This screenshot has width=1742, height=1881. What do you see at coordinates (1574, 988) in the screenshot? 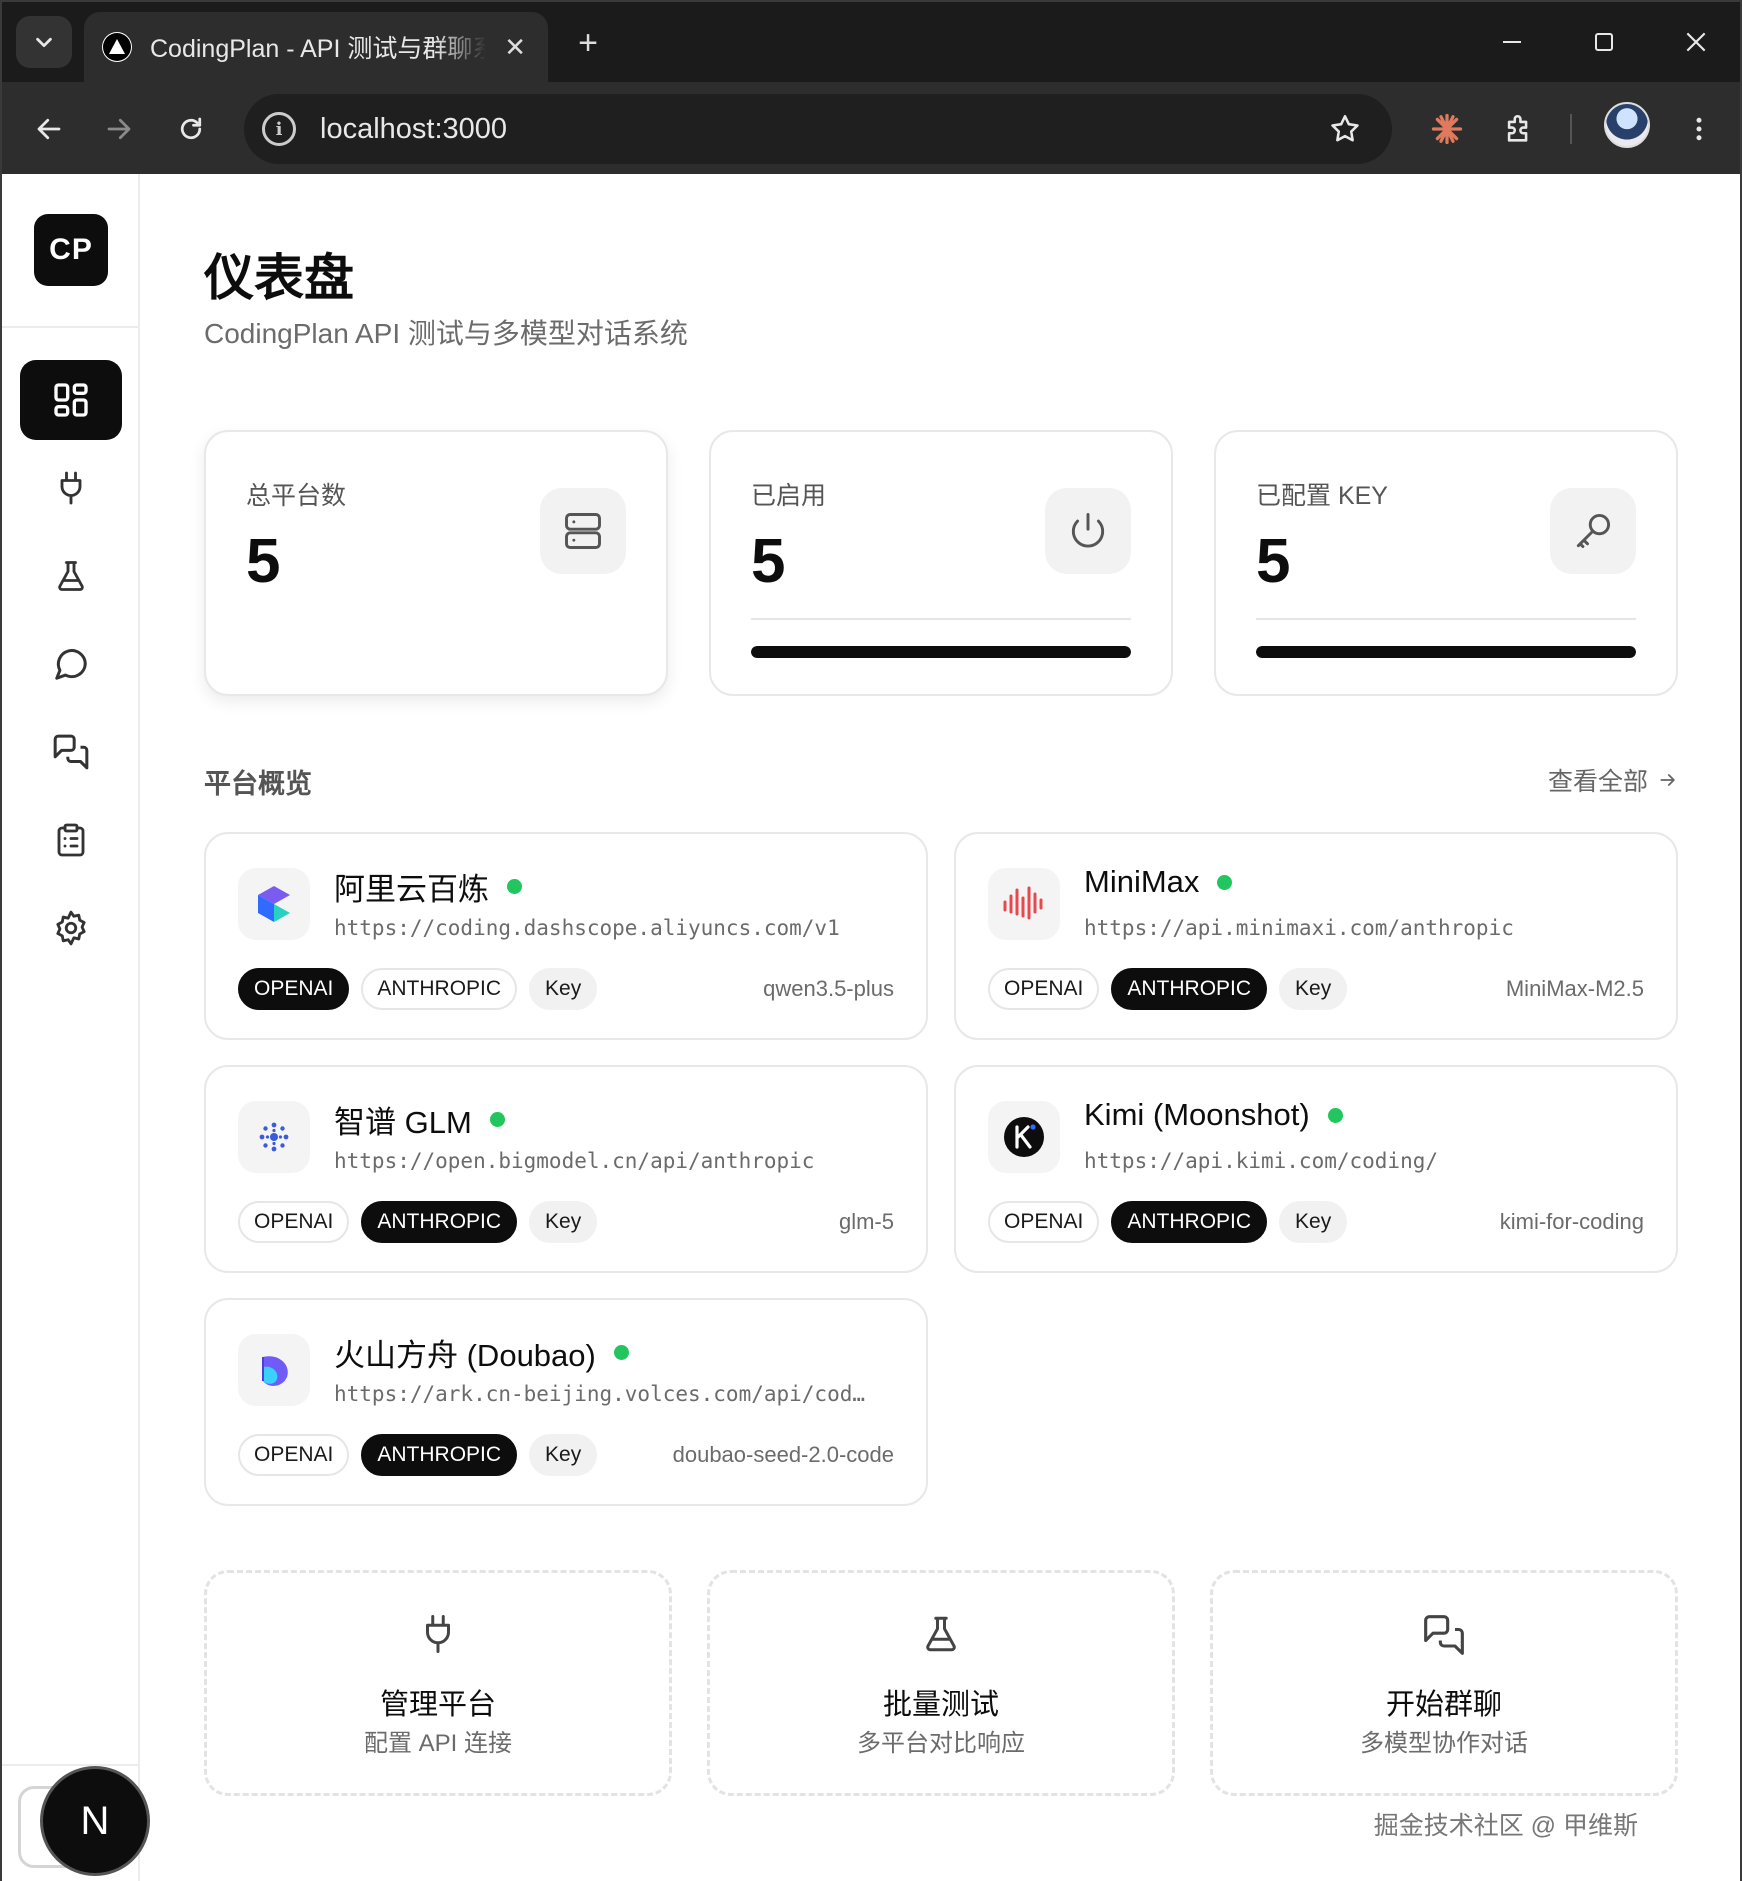
I see `platform-model: MiniMax-M2.5` at bounding box center [1574, 988].